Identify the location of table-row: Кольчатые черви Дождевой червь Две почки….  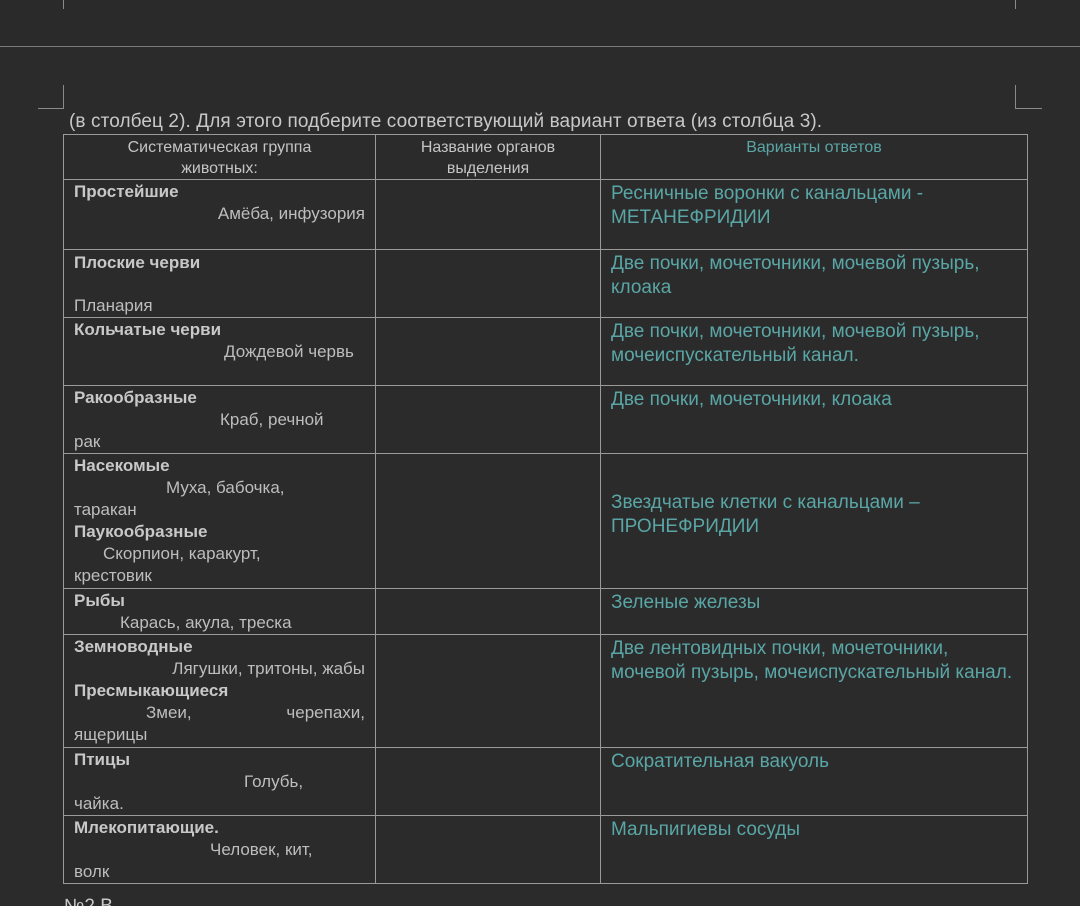
(545, 351).